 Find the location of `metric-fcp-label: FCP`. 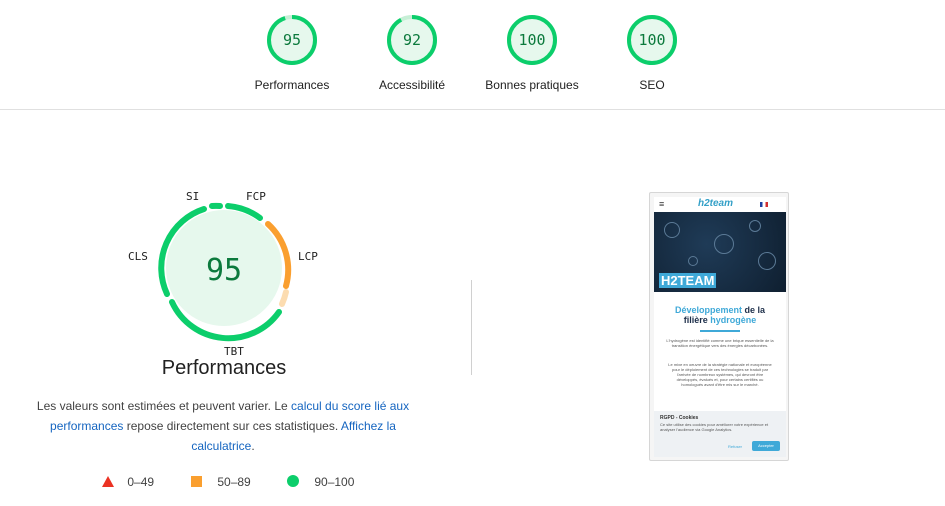

metric-fcp-label: FCP is located at coordinates (256, 196).